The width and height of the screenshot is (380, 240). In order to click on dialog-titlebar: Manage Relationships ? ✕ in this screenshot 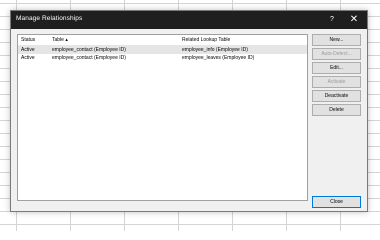, I will do `click(189, 20)`.